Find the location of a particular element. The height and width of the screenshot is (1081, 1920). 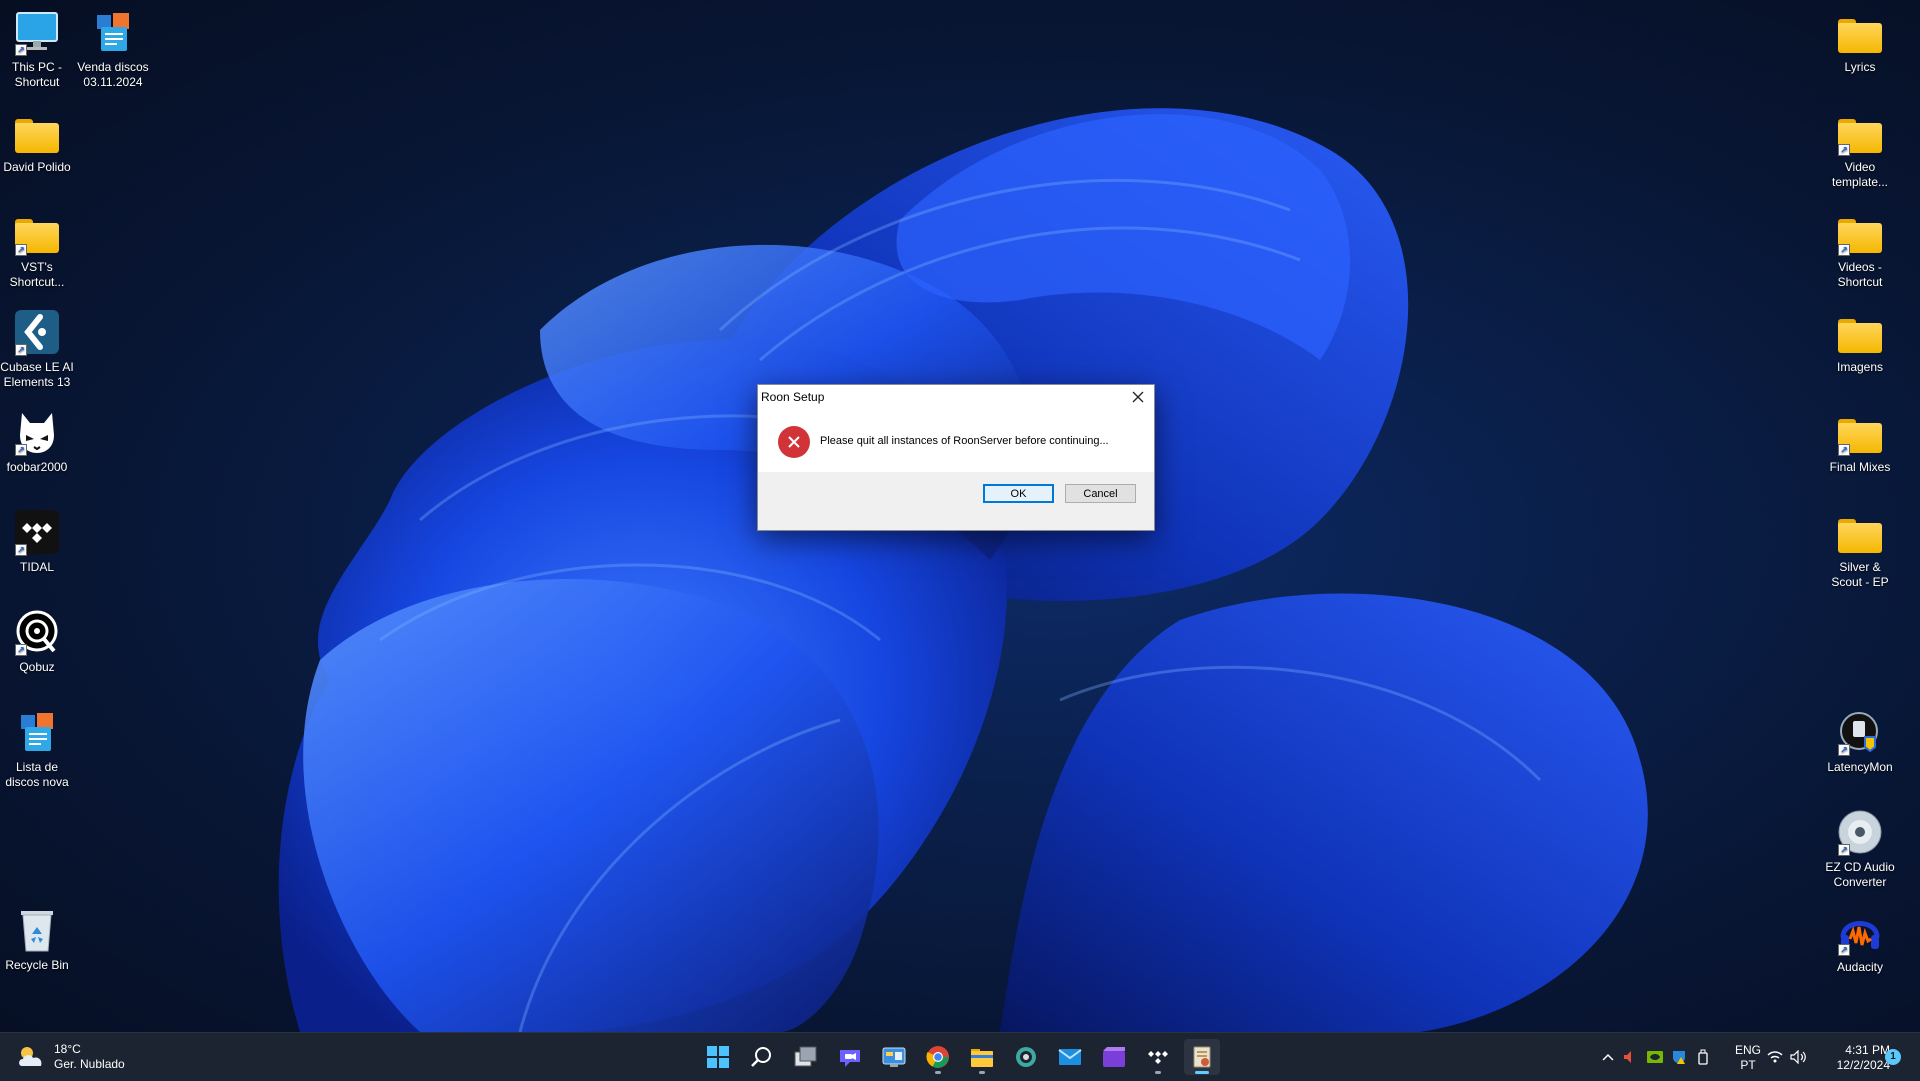

desktop-icon-videos-shortcut: ↗ Videos - Shortcut is located at coordinates (1860, 249).